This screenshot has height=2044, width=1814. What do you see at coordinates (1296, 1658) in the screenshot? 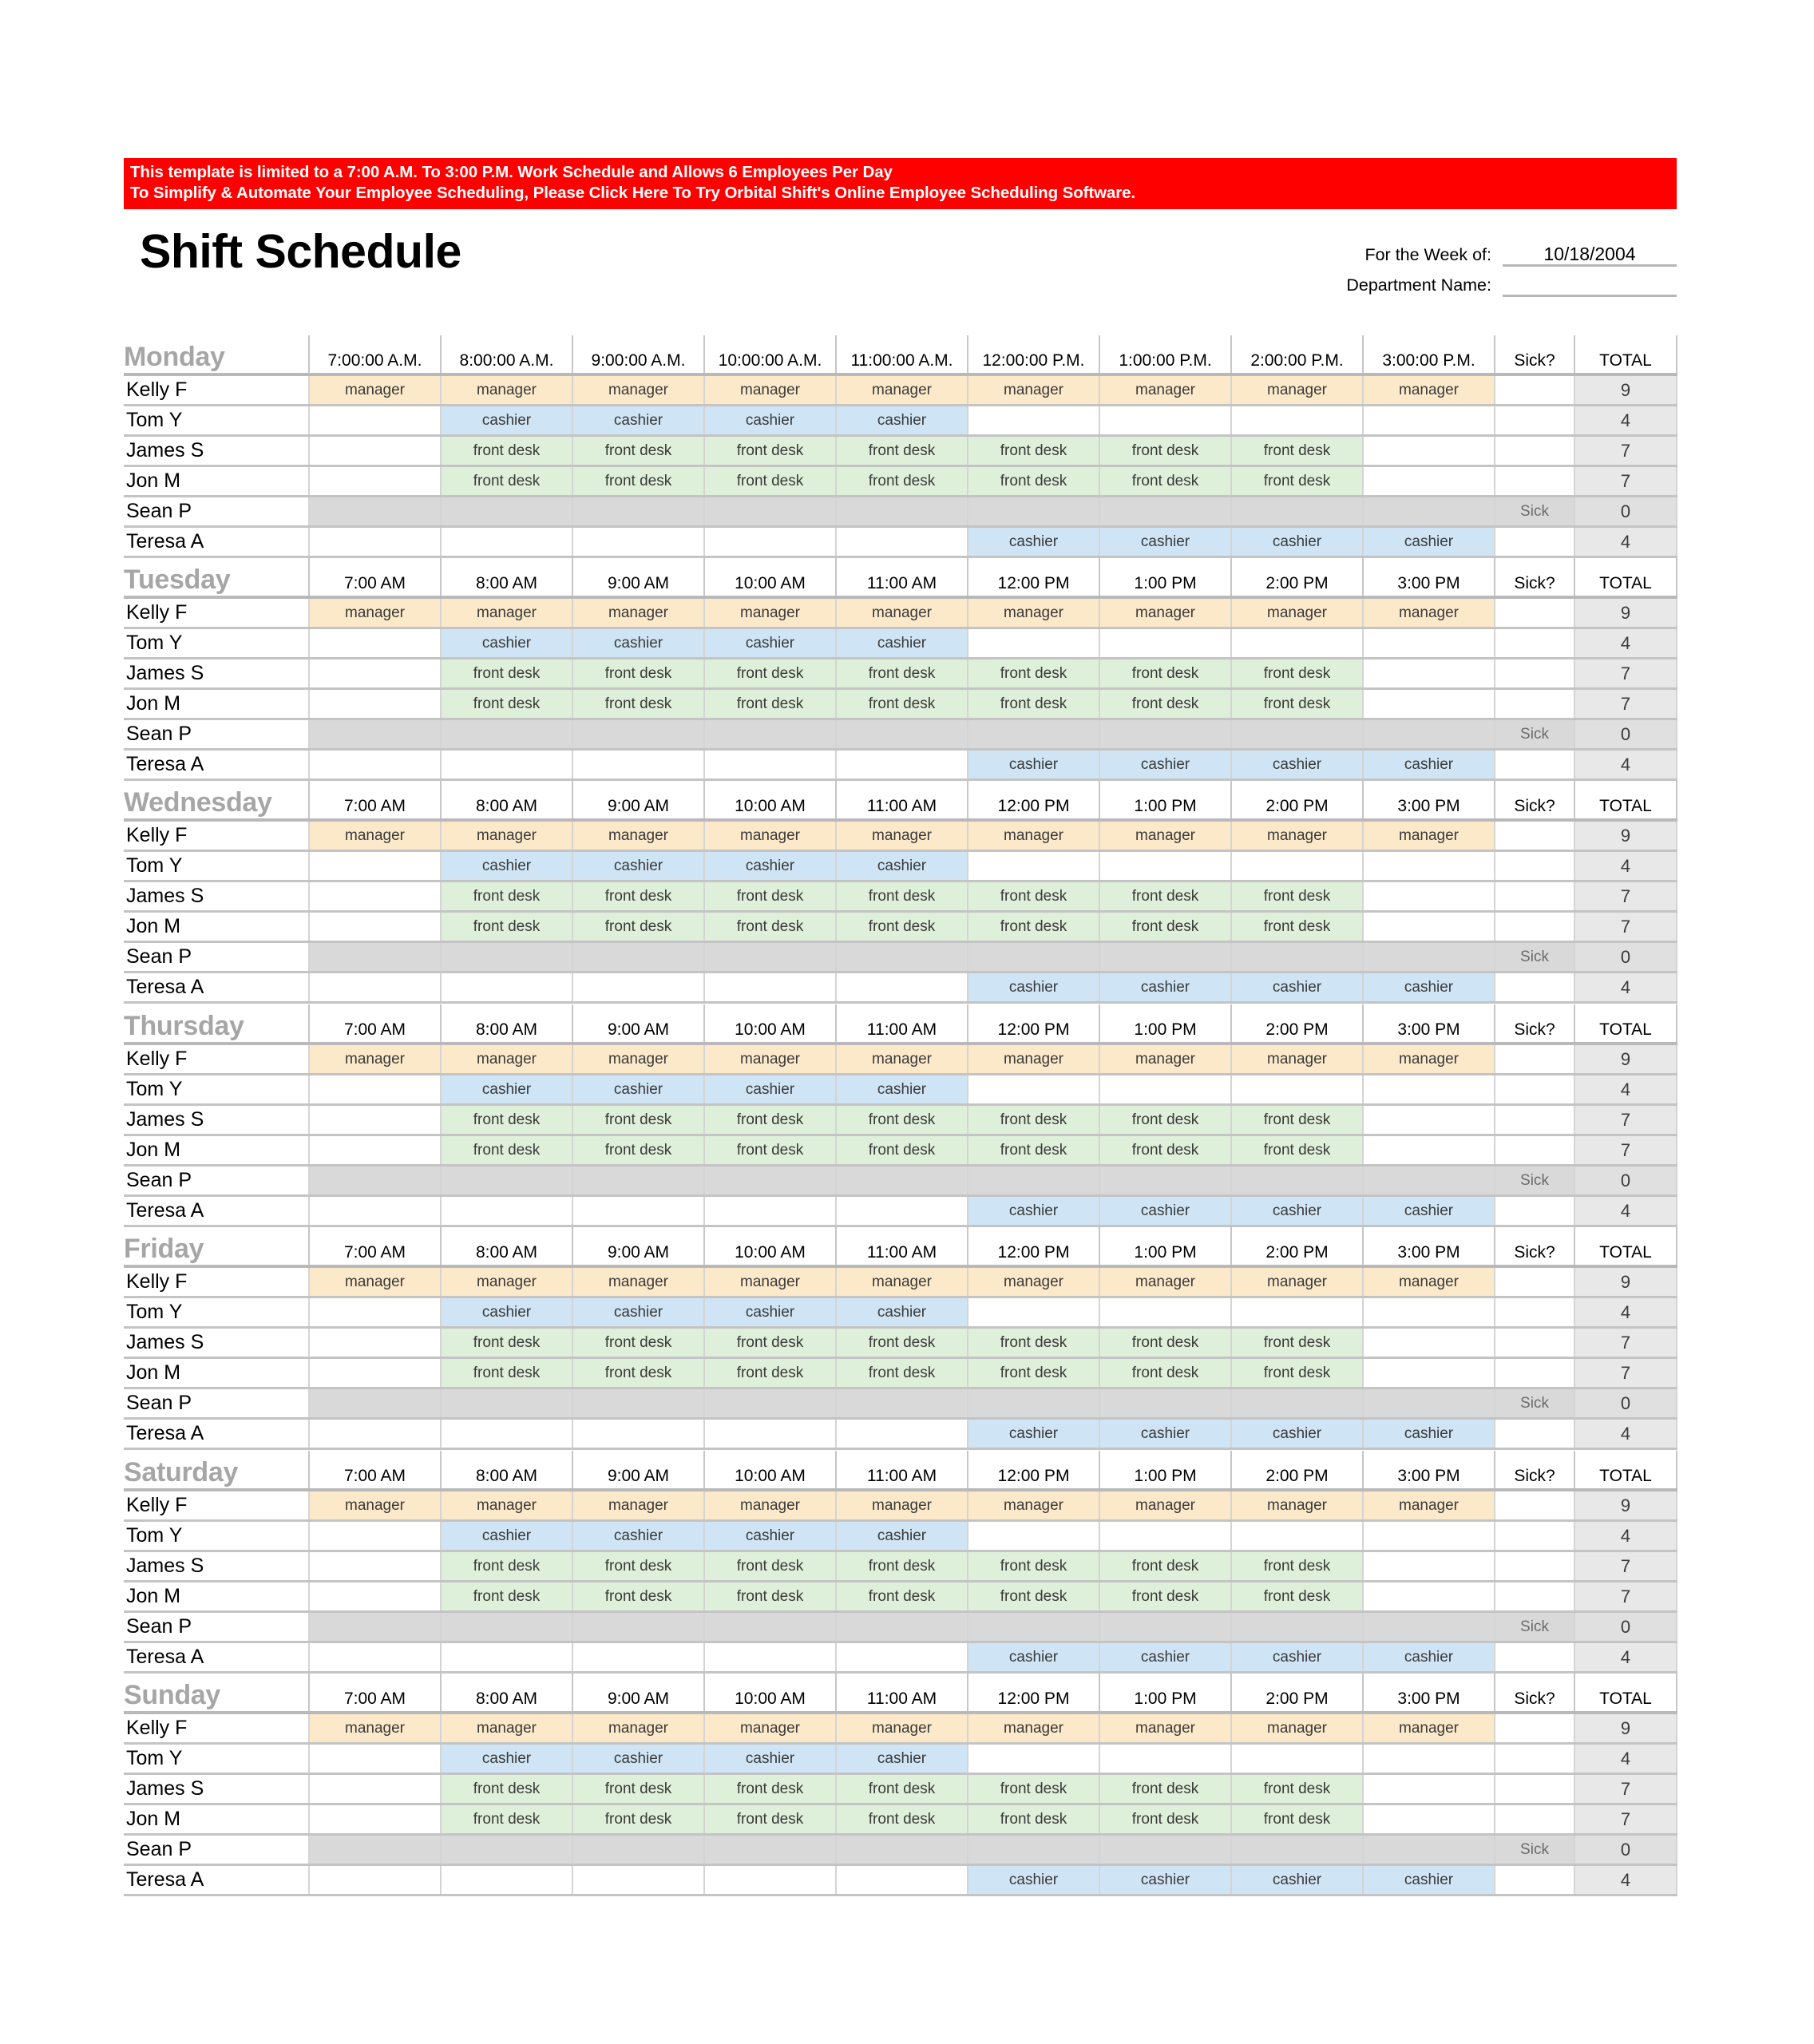
I see `shift-cell-teresa-a-8: cashier` at bounding box center [1296, 1658].